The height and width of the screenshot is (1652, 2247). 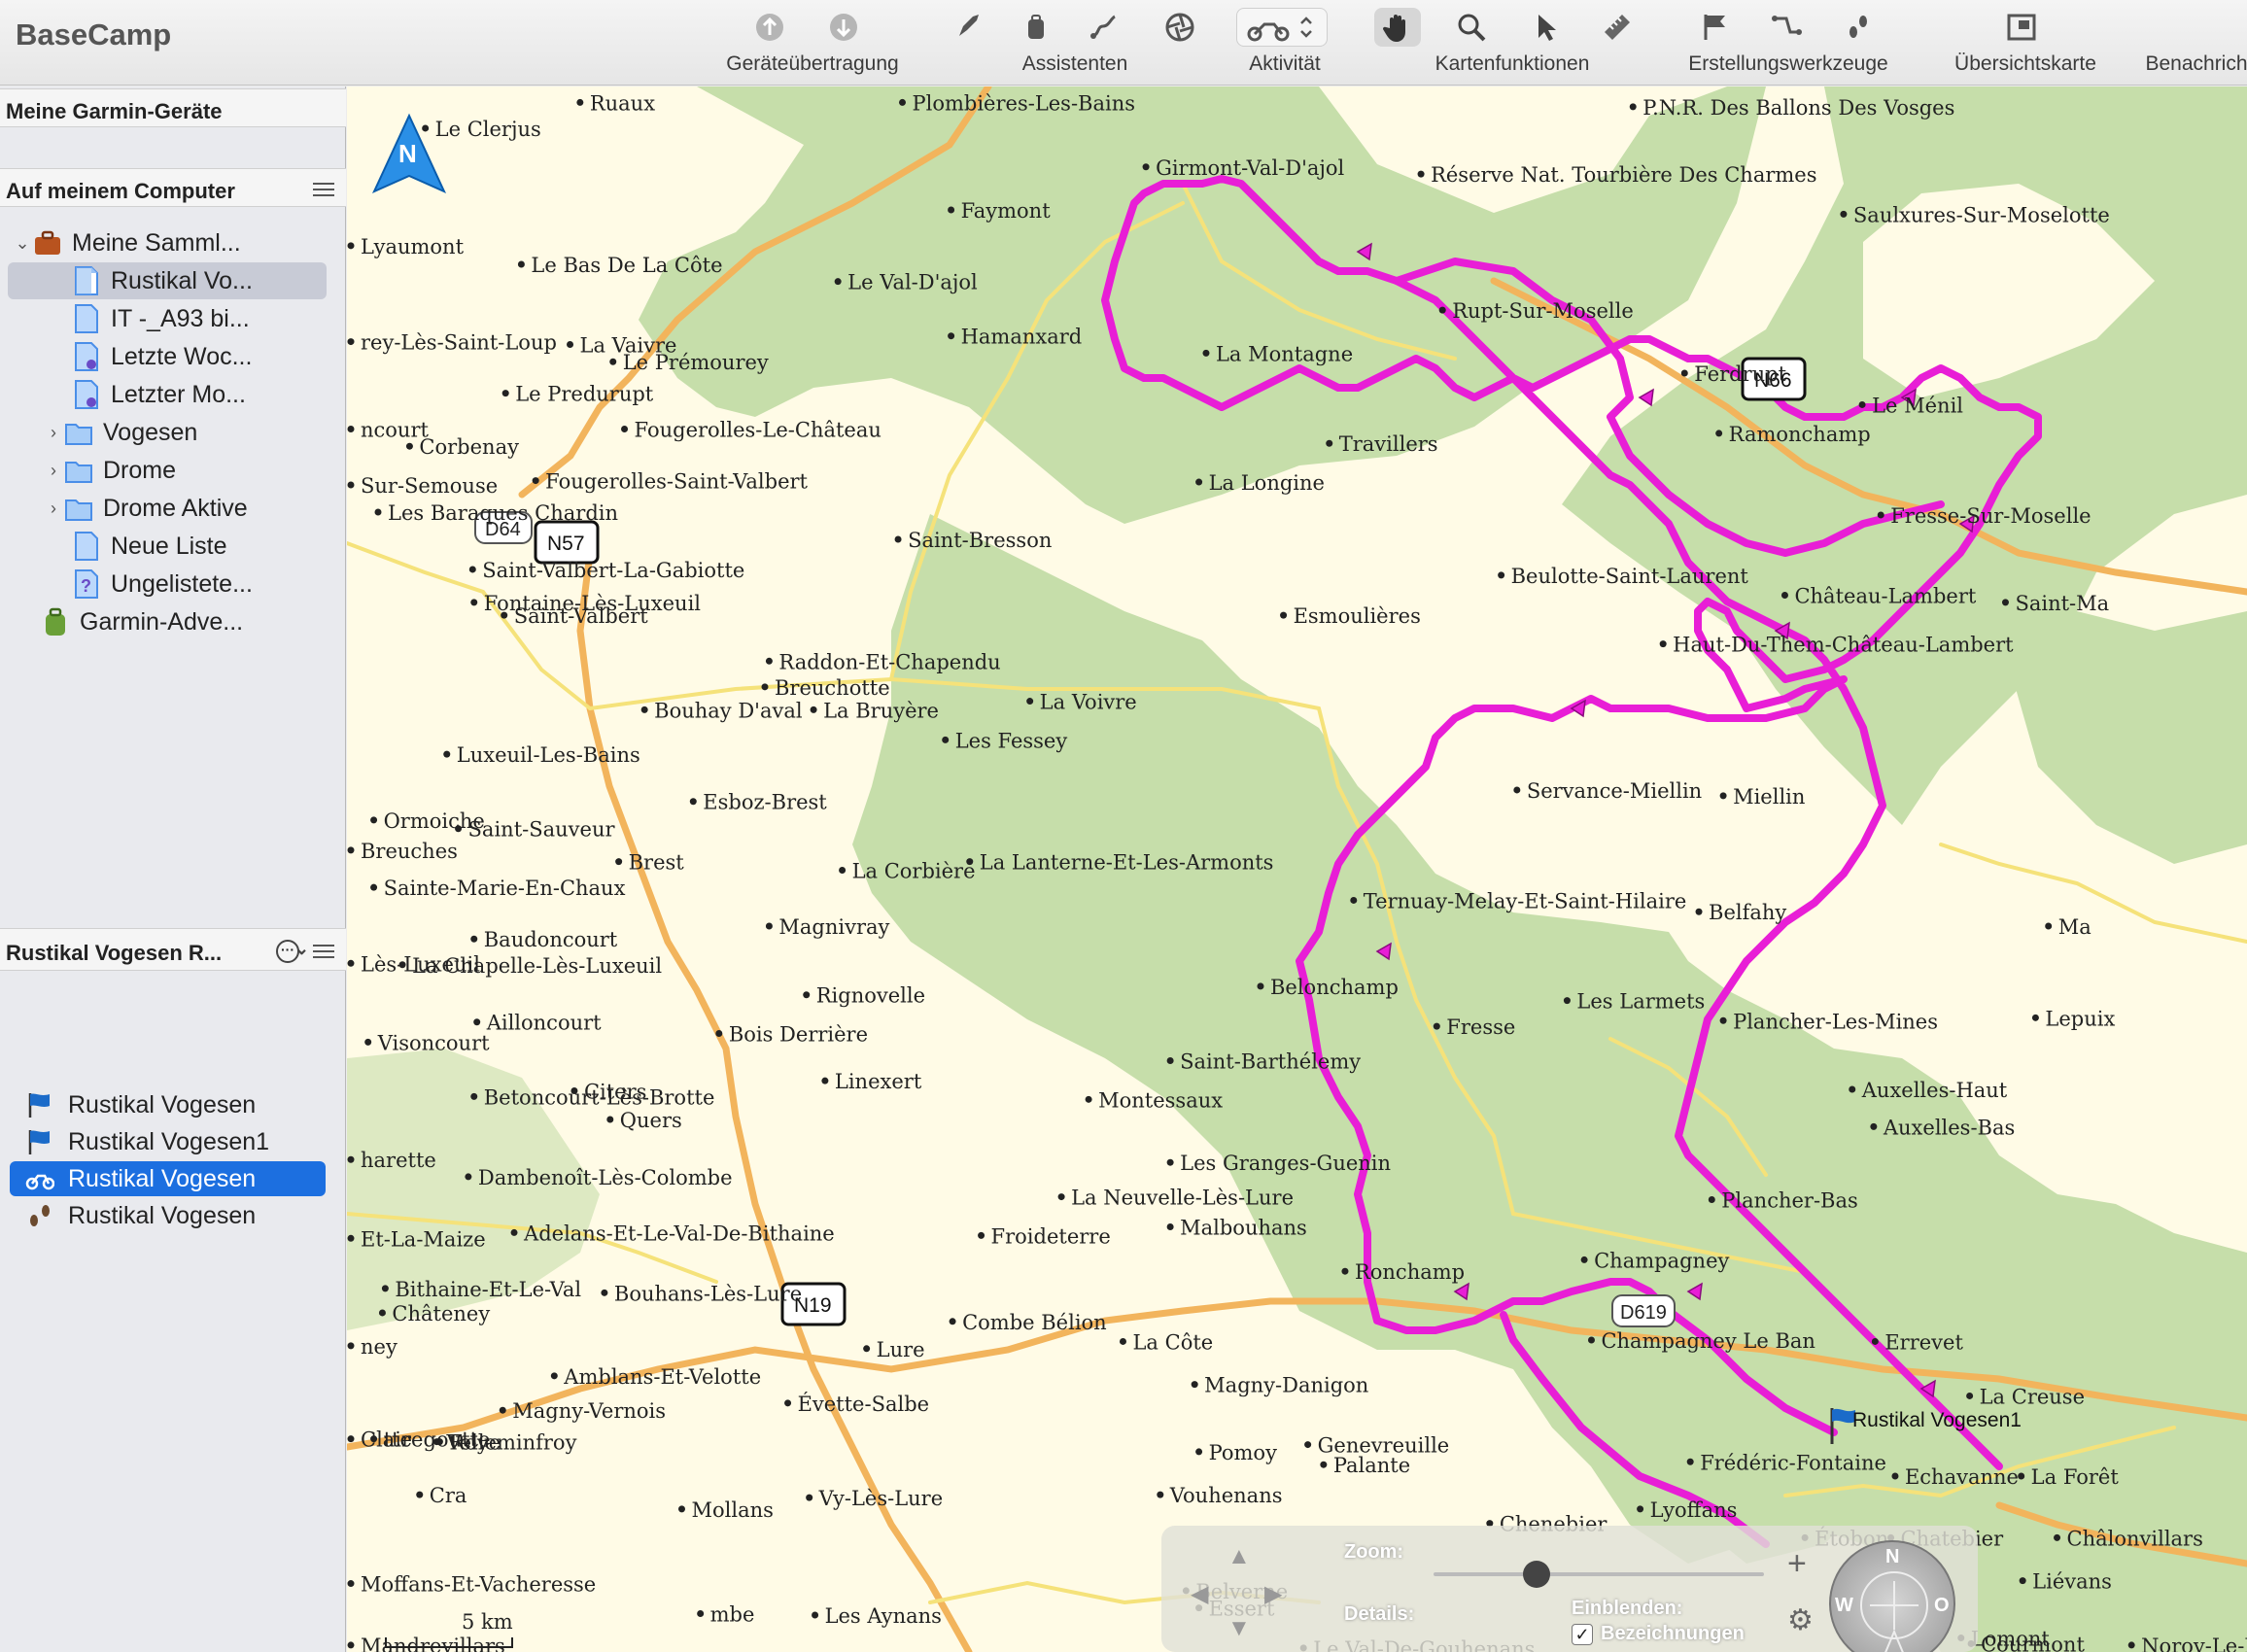 What do you see at coordinates (1269, 32) in the screenshot?
I see `motorcycle-icon` at bounding box center [1269, 32].